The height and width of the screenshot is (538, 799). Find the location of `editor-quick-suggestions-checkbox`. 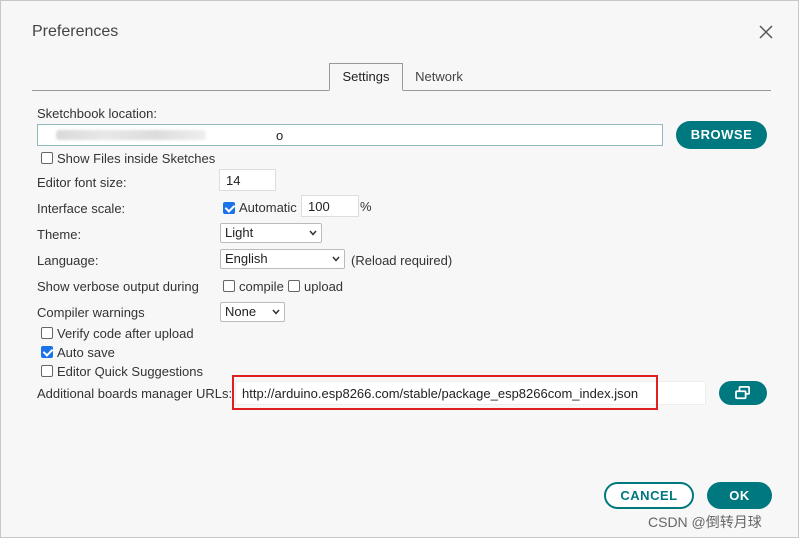

editor-quick-suggestions-checkbox is located at coordinates (47, 371).